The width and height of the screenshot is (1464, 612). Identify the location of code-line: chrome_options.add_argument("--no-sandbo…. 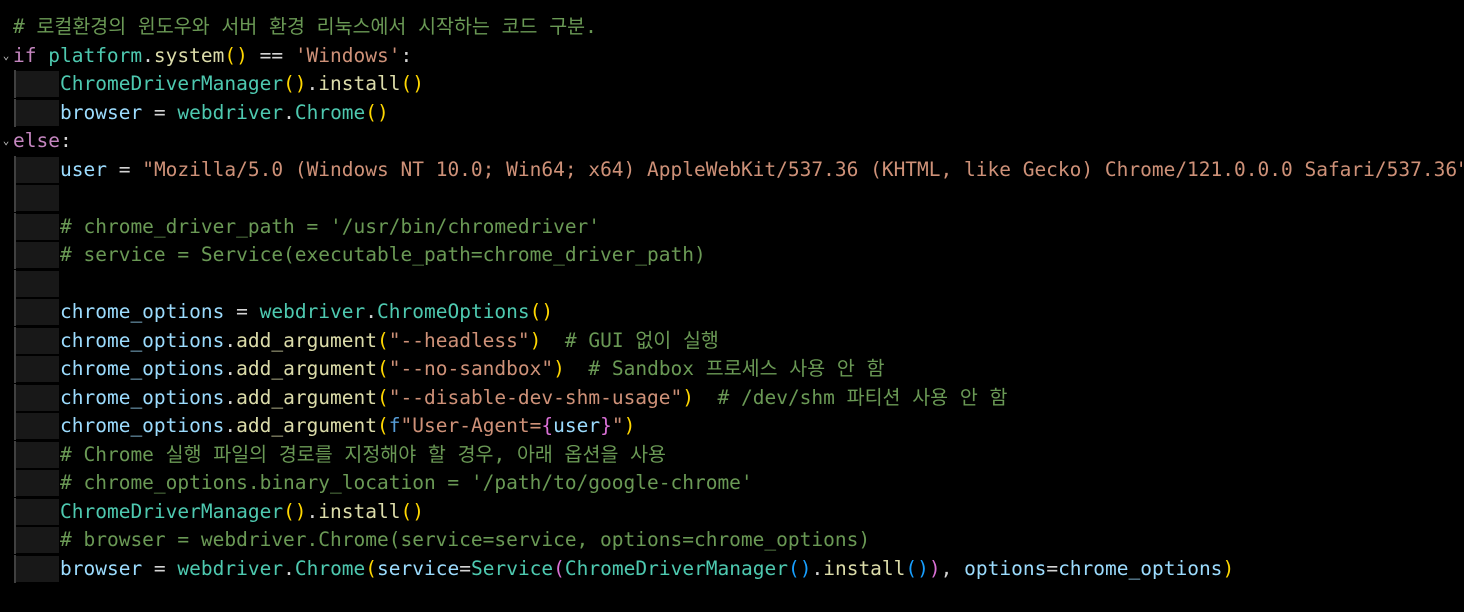
(732, 369).